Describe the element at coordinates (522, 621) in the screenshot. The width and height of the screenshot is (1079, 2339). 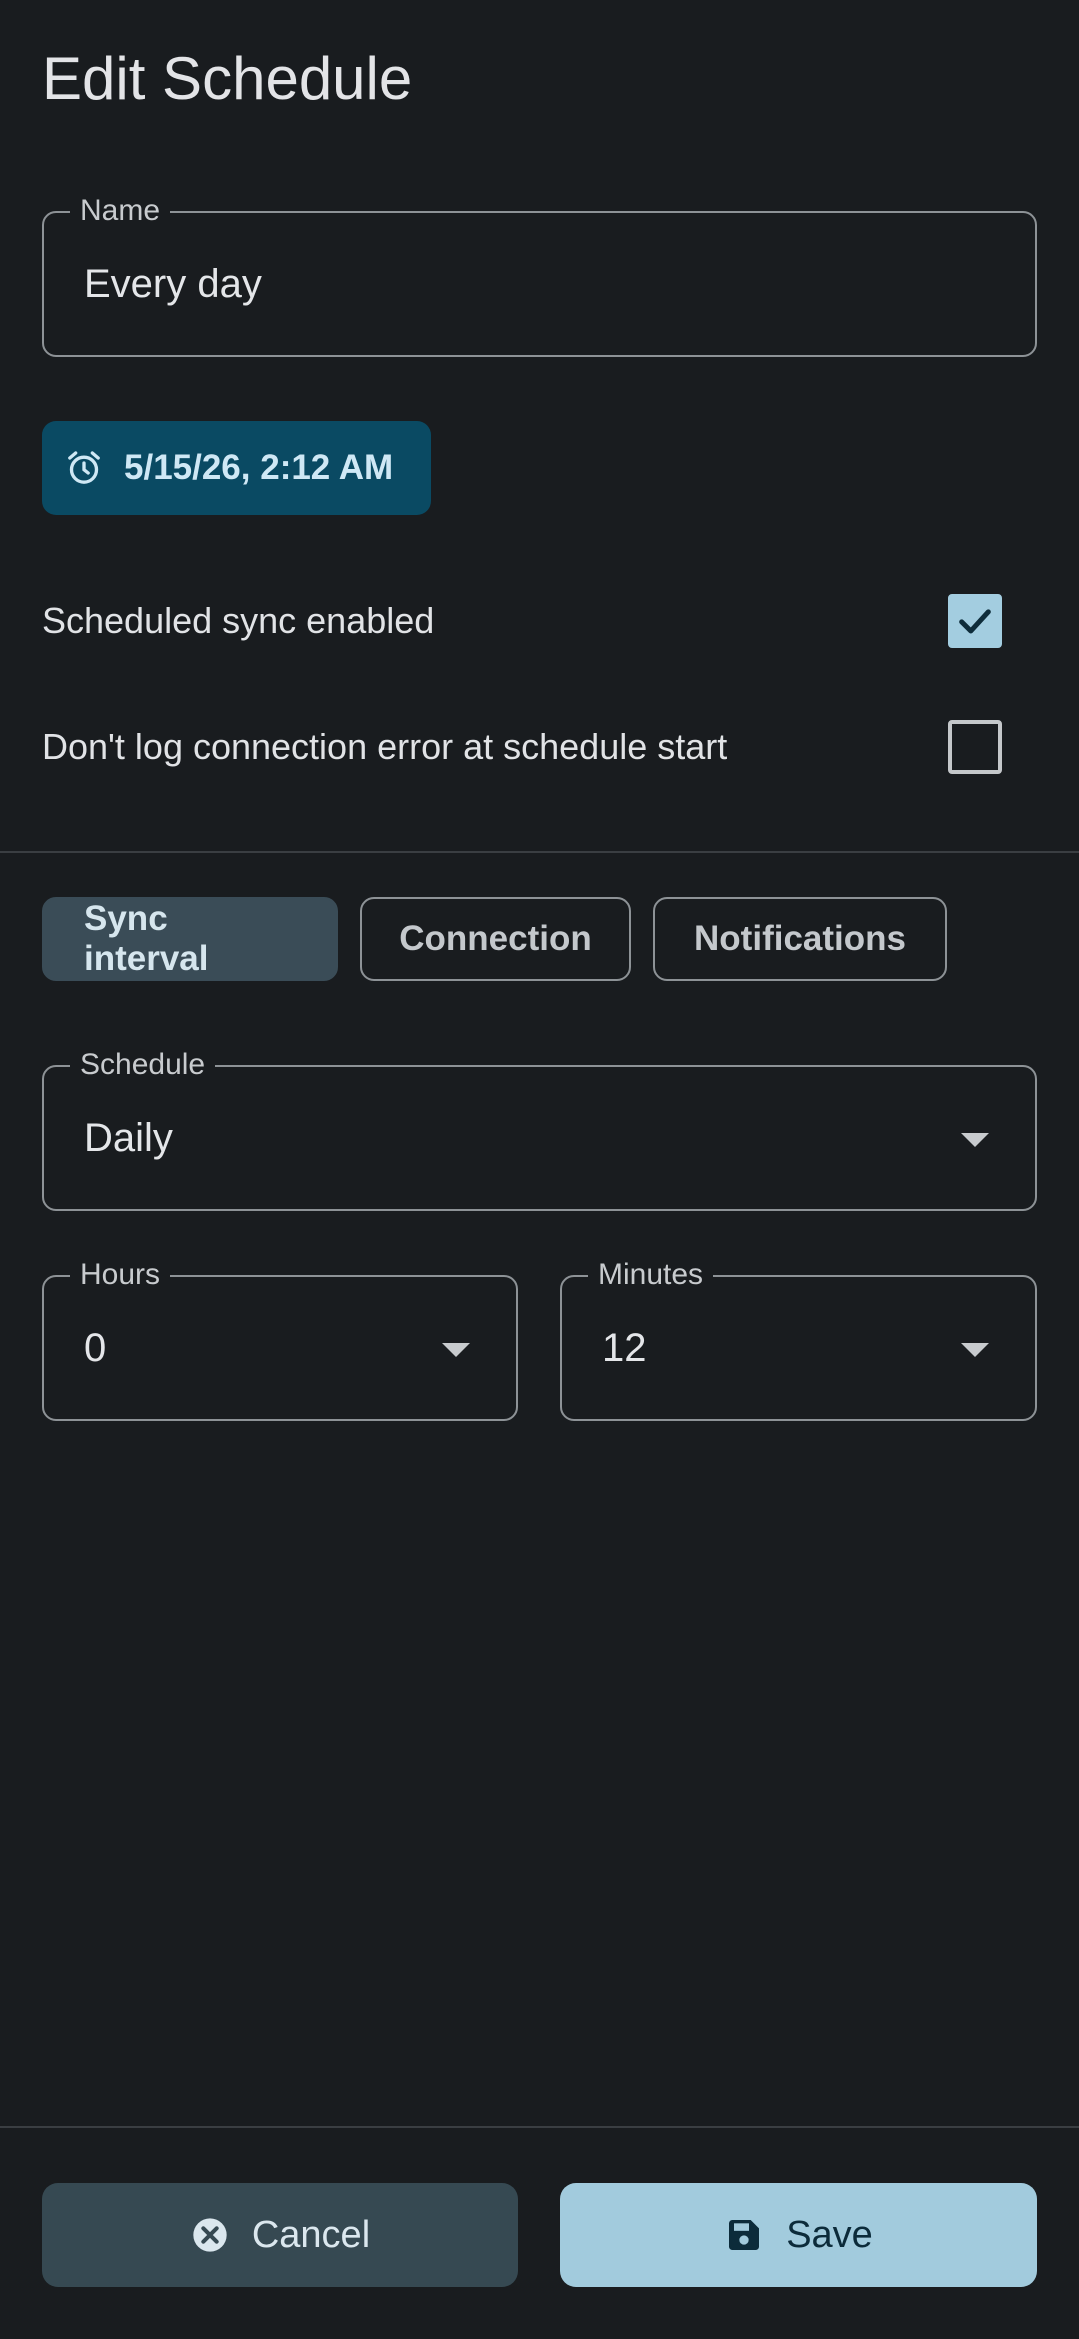
I see `scheduled-sync-row: Scheduled sync enabled` at that location.